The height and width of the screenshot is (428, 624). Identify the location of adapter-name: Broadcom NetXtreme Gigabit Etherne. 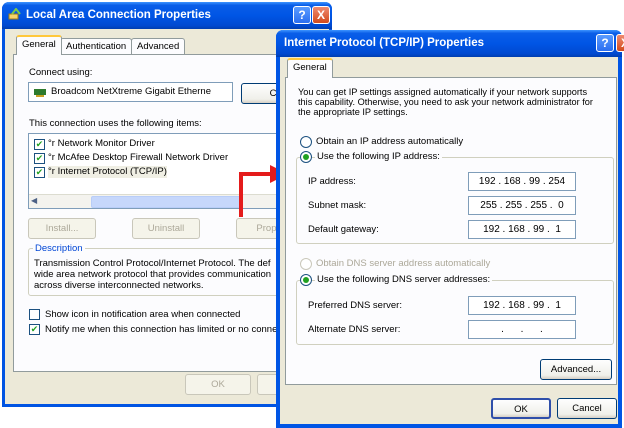
(131, 91).